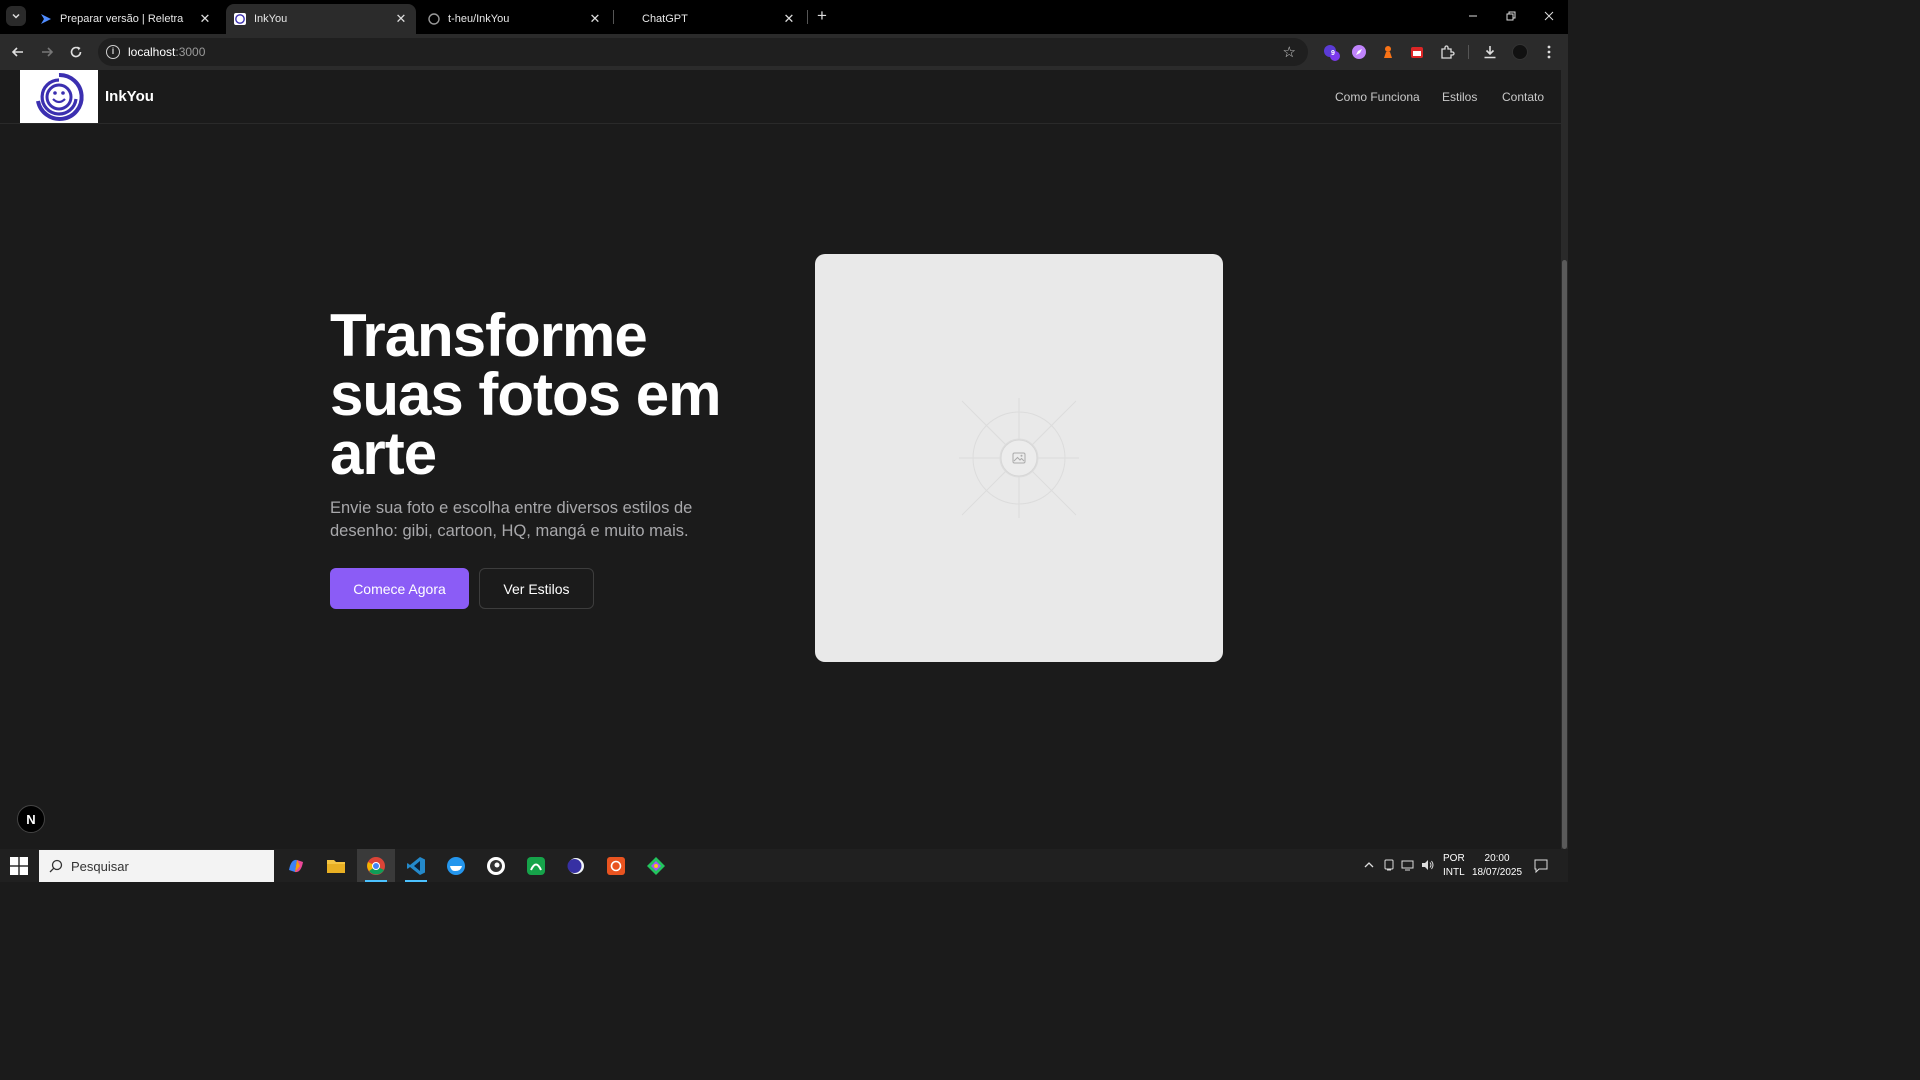 The width and height of the screenshot is (1920, 1080). I want to click on nav-link-como-funciona: Como Funciona, so click(1377, 97).